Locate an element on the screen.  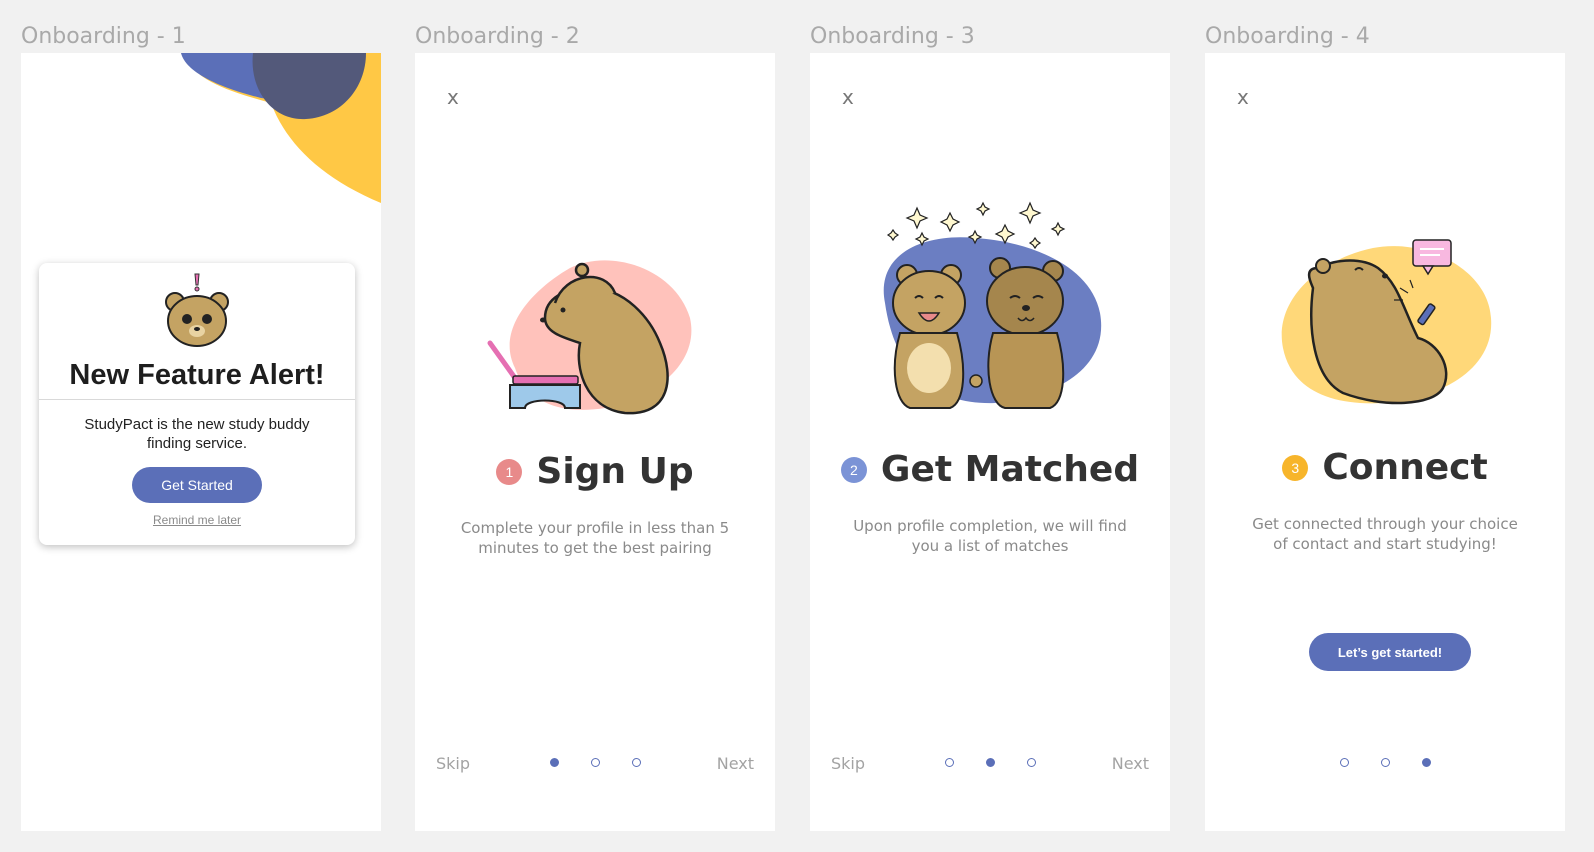
frame-label-4: Onboarding - 4 is located at coordinates (1287, 36).